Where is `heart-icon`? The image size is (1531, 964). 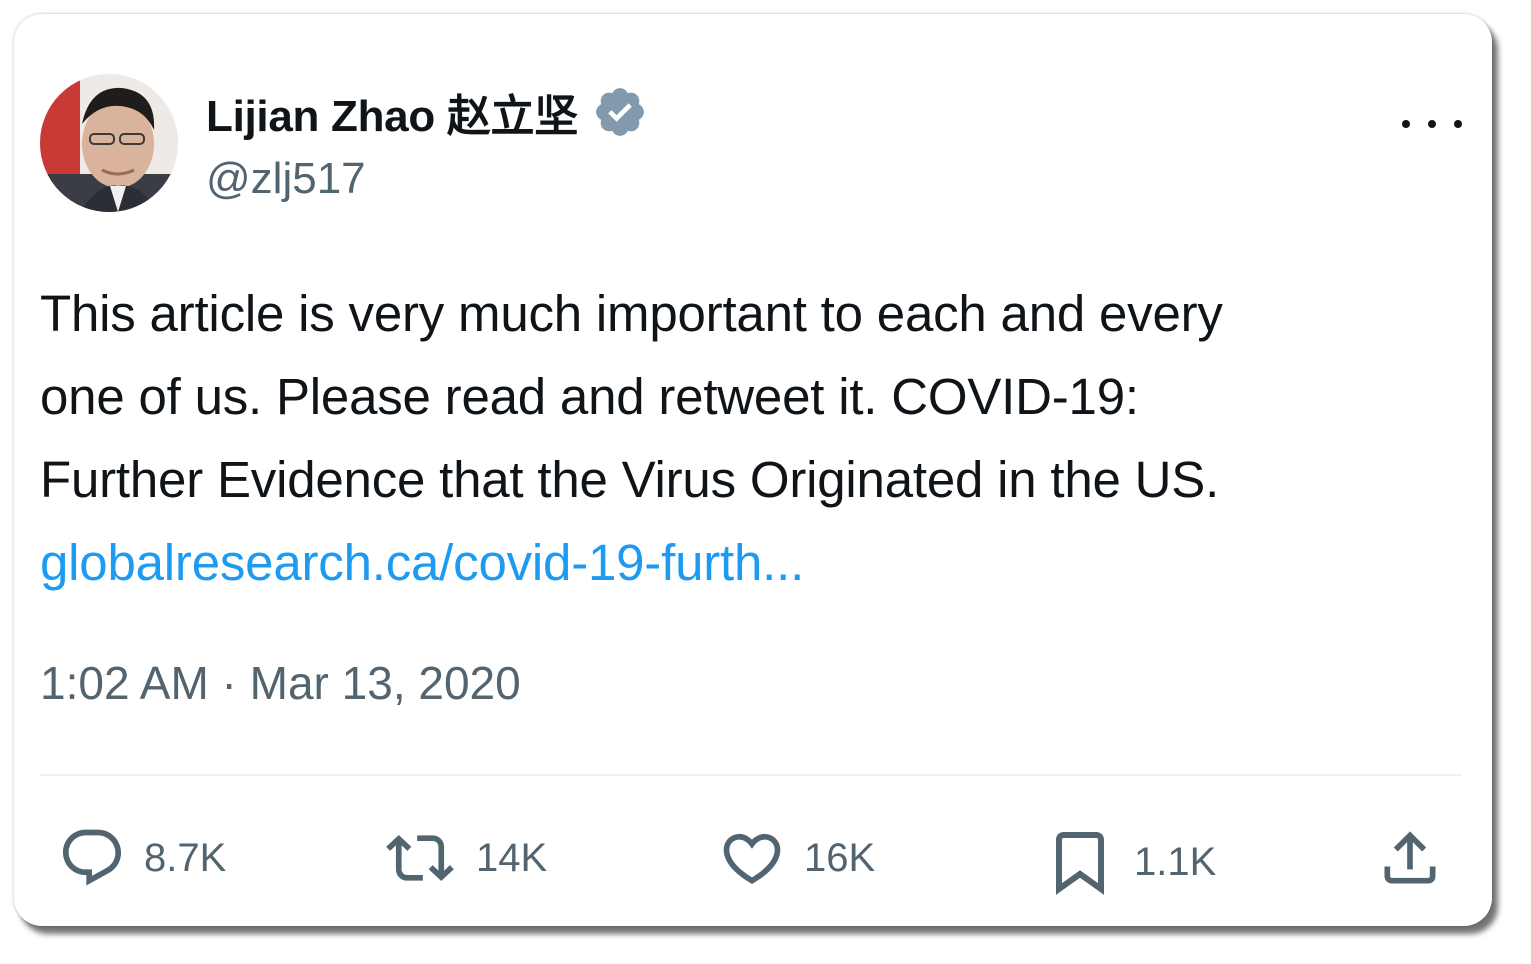 heart-icon is located at coordinates (752, 858).